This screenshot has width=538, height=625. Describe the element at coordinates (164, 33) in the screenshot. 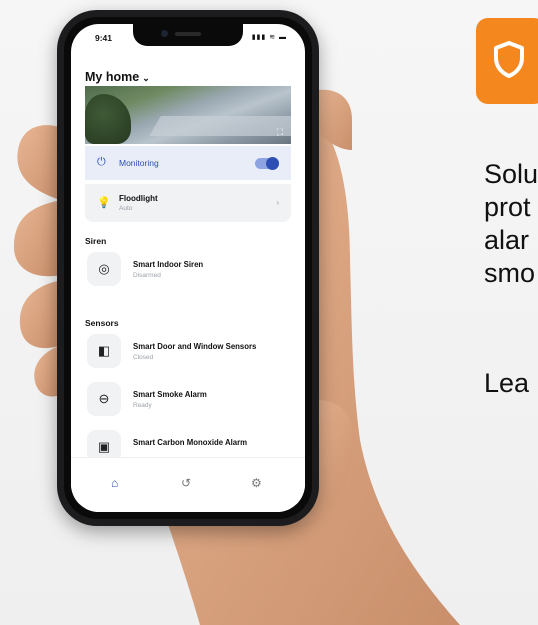

I see `front-camera` at that location.